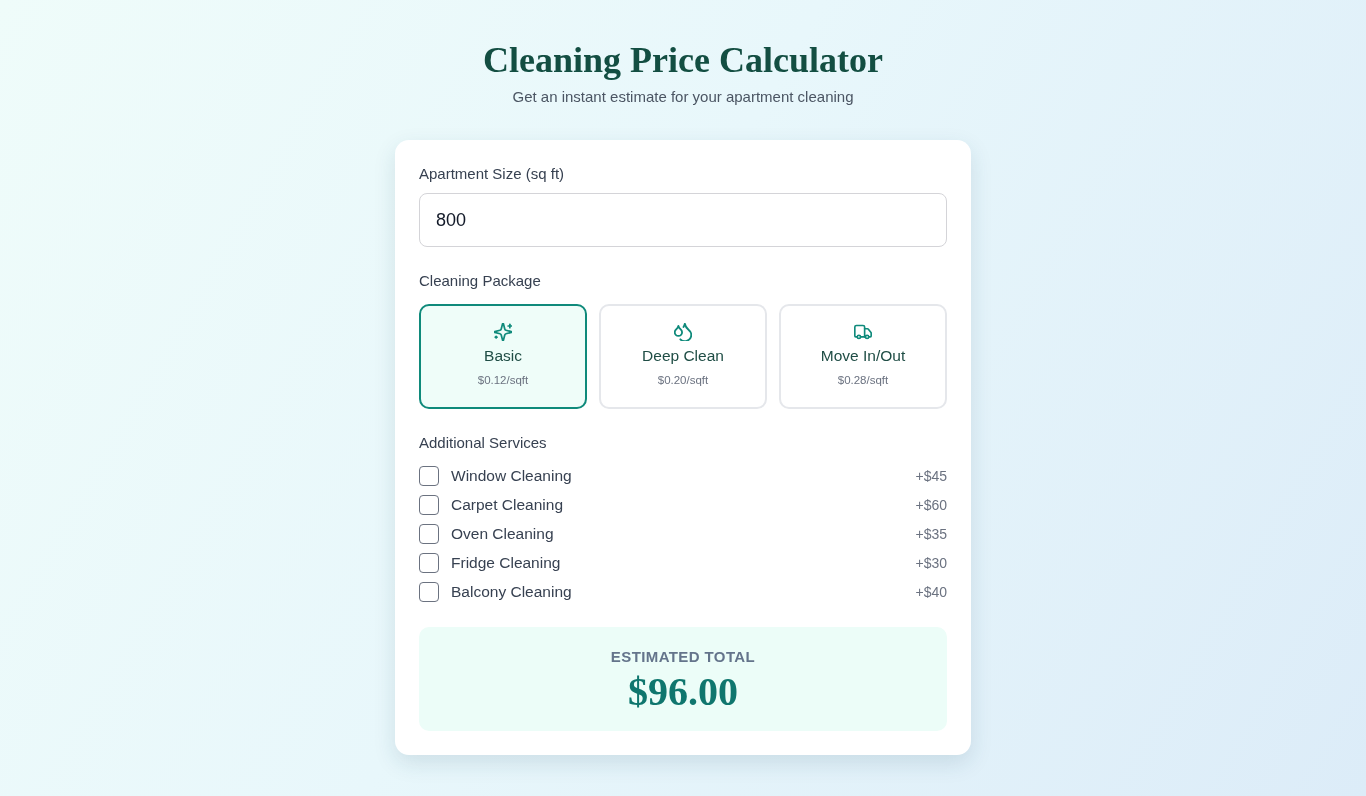 The width and height of the screenshot is (1366, 796). Describe the element at coordinates (683, 220) in the screenshot. I see `size-input-field: 800` at that location.